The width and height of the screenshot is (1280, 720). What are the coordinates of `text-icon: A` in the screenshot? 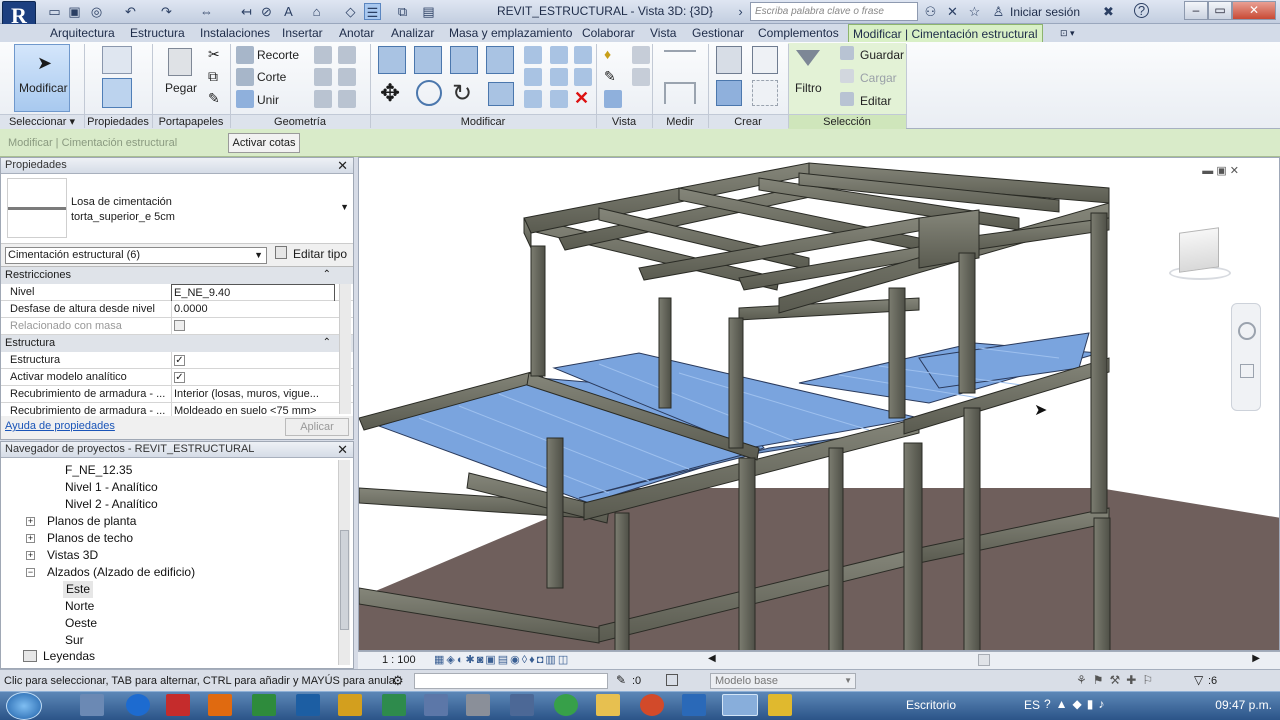 It's located at (288, 11).